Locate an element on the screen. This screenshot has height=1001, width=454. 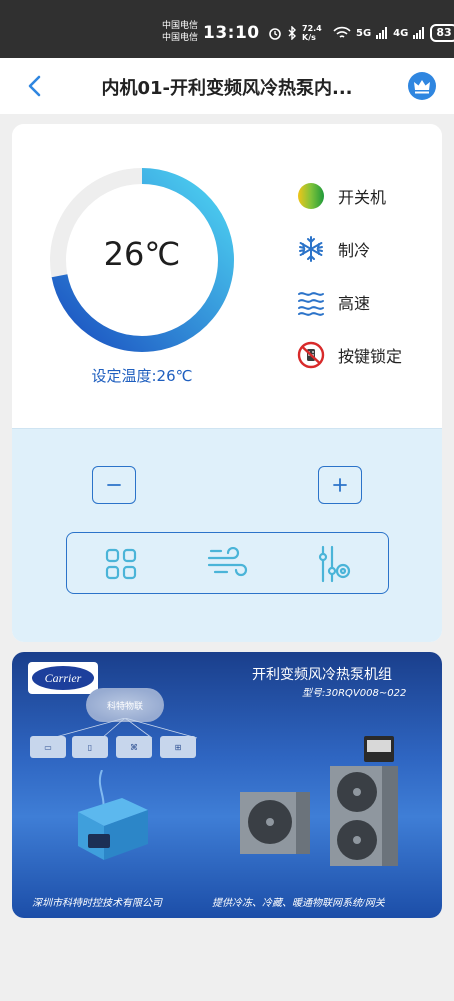
decrease-temp-button is located at coordinates (114, 485).